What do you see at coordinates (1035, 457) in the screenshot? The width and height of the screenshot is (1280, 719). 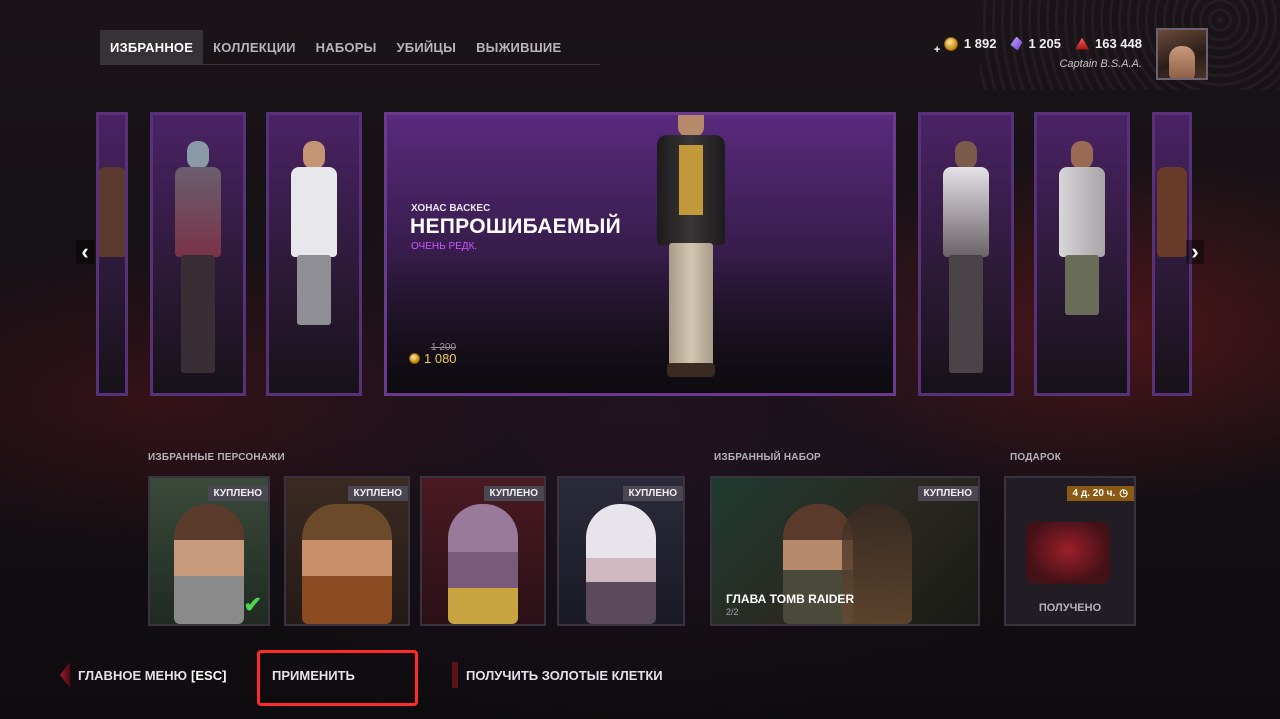 I see `gift-title: ПОДАРОК` at bounding box center [1035, 457].